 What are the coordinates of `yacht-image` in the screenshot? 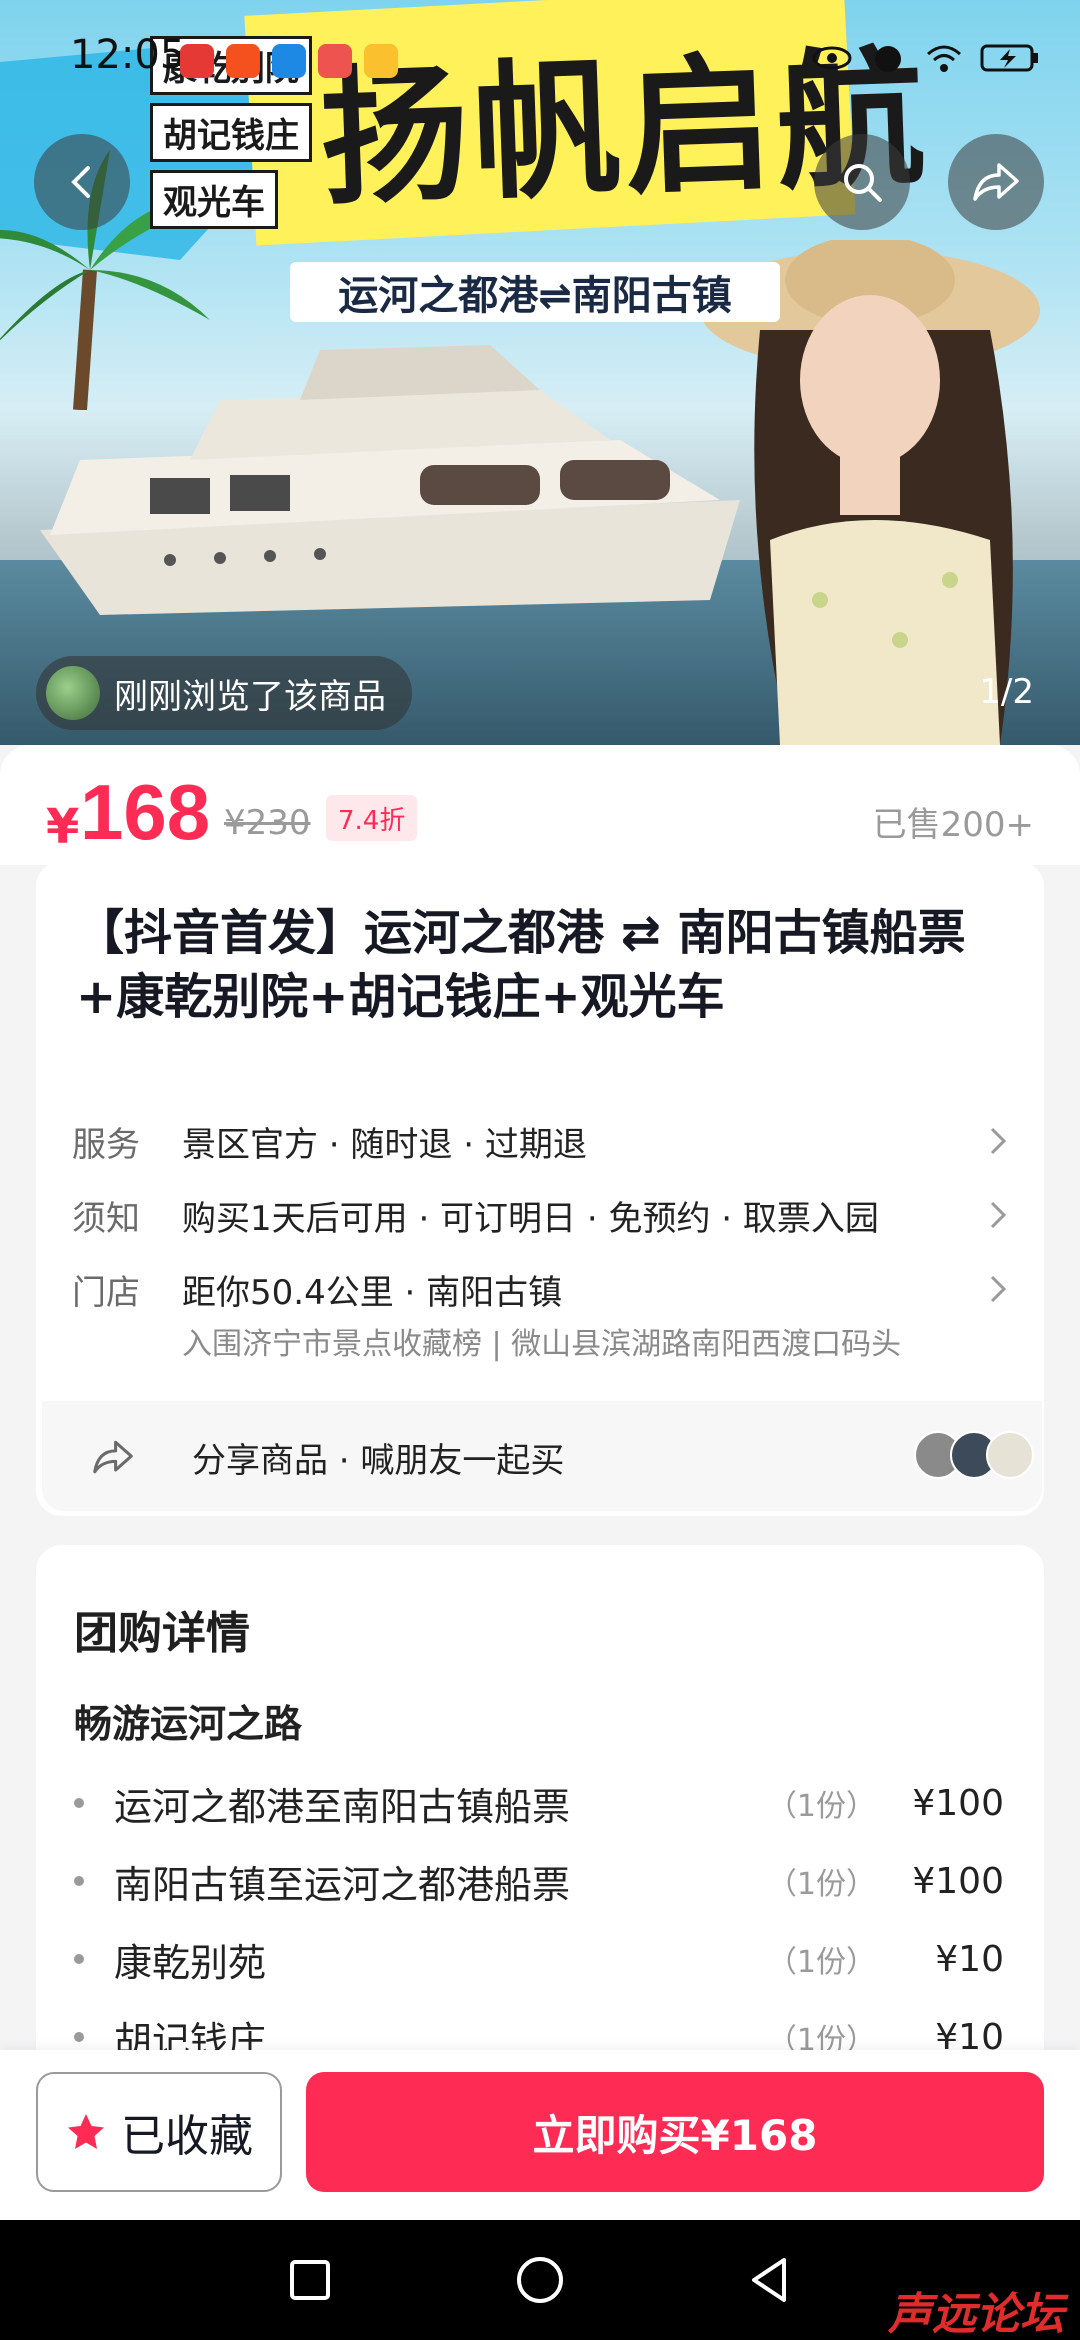 It's located at (390, 480).